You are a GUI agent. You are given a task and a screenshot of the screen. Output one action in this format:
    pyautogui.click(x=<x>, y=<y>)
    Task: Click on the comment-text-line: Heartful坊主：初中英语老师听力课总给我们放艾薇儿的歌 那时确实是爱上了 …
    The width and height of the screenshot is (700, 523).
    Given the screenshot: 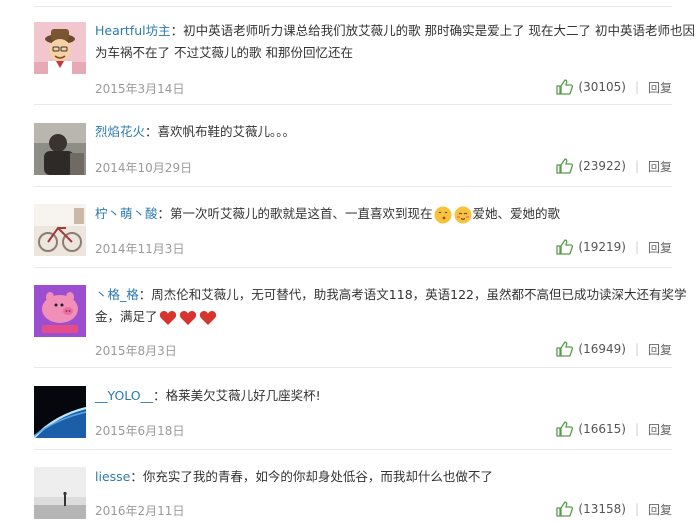 What is the action you would take?
    pyautogui.click(x=395, y=30)
    